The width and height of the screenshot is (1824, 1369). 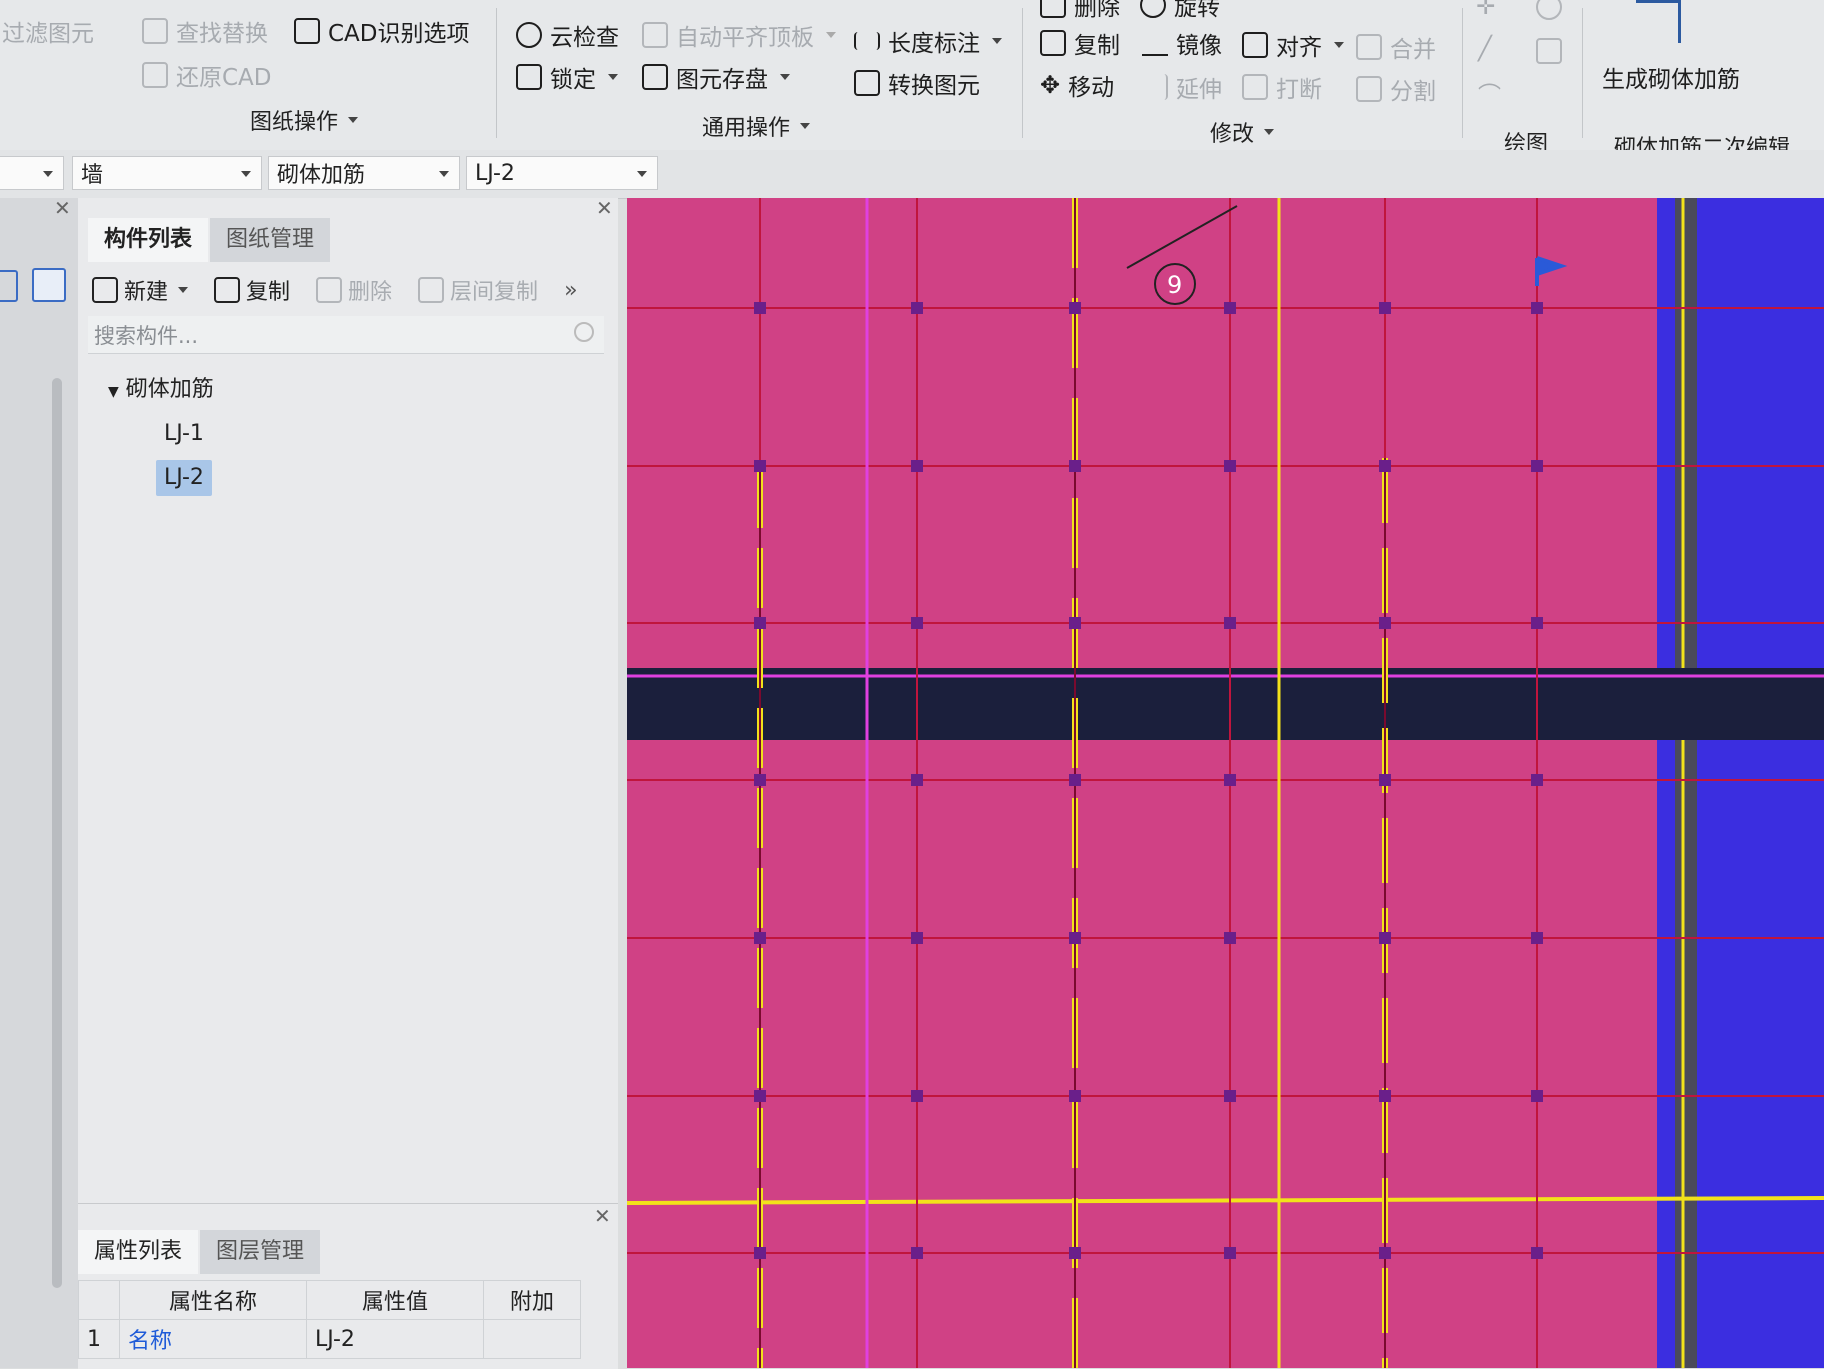 I want to click on merge-button: 合并, so click(x=1396, y=47).